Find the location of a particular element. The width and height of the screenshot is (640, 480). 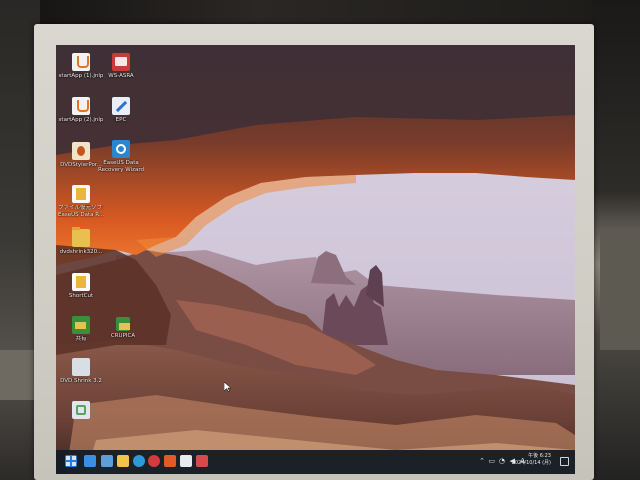

desktop-icon-dvd-shrink: DVD Shrink 3.2 is located at coordinates (81, 371).